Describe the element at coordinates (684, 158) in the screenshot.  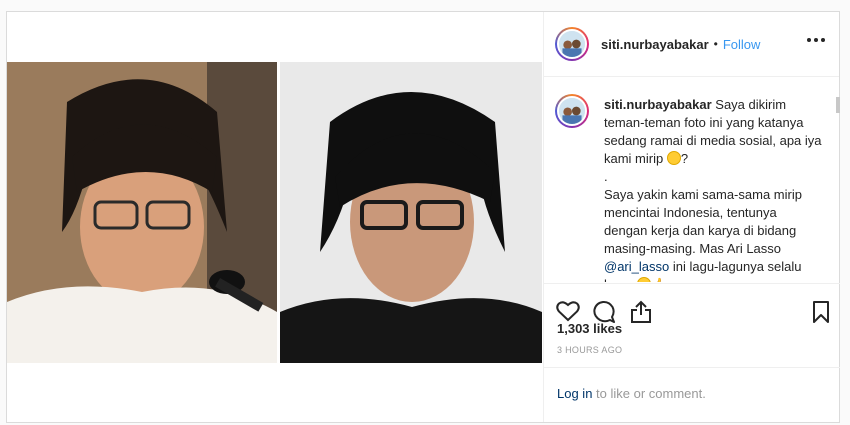
I see `caption-text-1-end: ?` at that location.